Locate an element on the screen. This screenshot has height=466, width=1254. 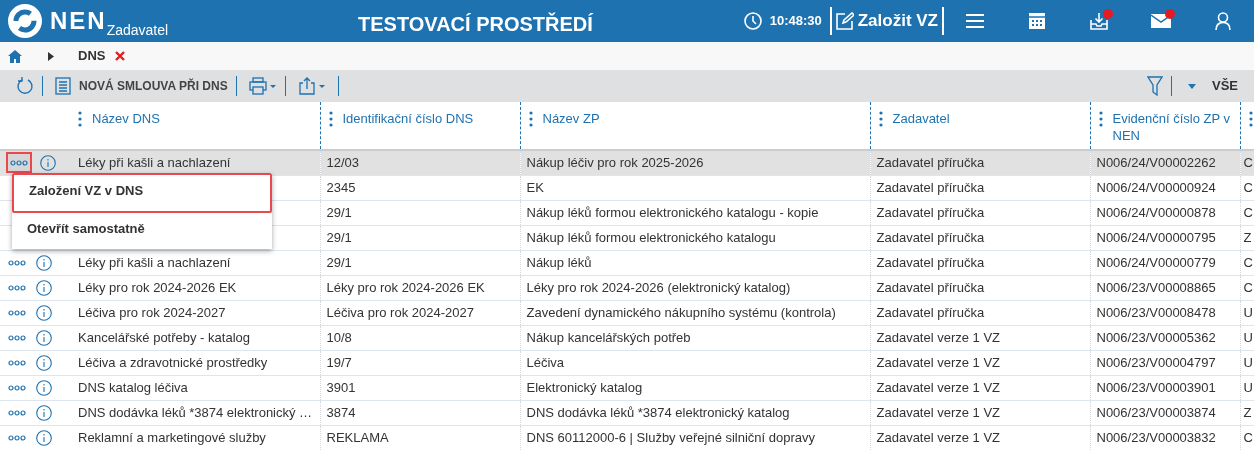
table-row: DNS dodávka léků *3874 elektronický … 3874 DNS dodávka léků *3874 elektronický katalog Zadavatel verze 1 VZ N006/23/V00003874 Z is located at coordinates (627, 412).